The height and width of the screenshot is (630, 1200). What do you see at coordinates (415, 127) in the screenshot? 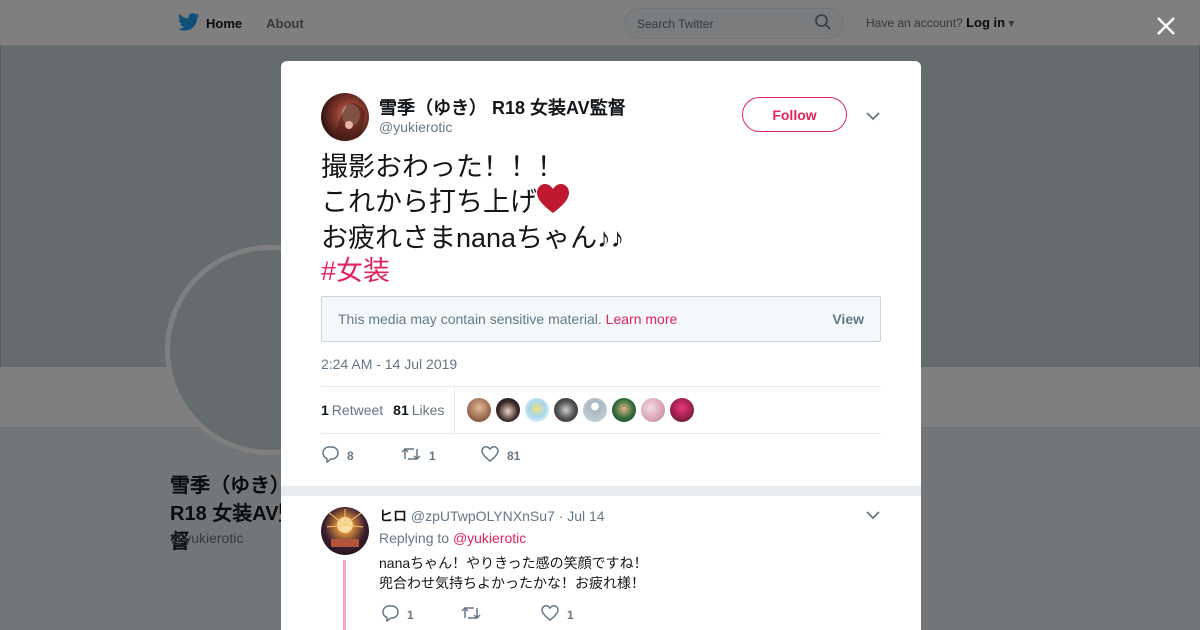
I see `author-handle: @yukierotic` at bounding box center [415, 127].